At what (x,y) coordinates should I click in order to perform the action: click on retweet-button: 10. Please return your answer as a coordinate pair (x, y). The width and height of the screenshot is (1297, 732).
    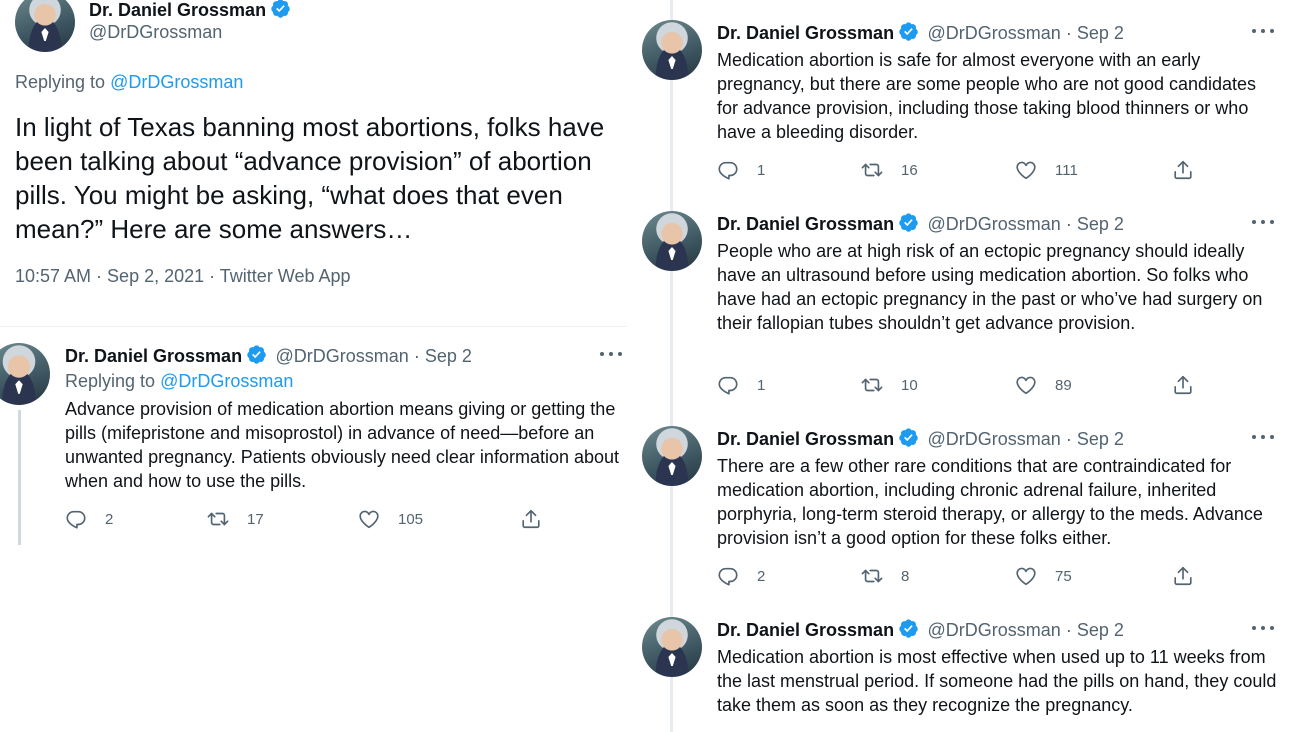
    Looking at the image, I should click on (889, 385).